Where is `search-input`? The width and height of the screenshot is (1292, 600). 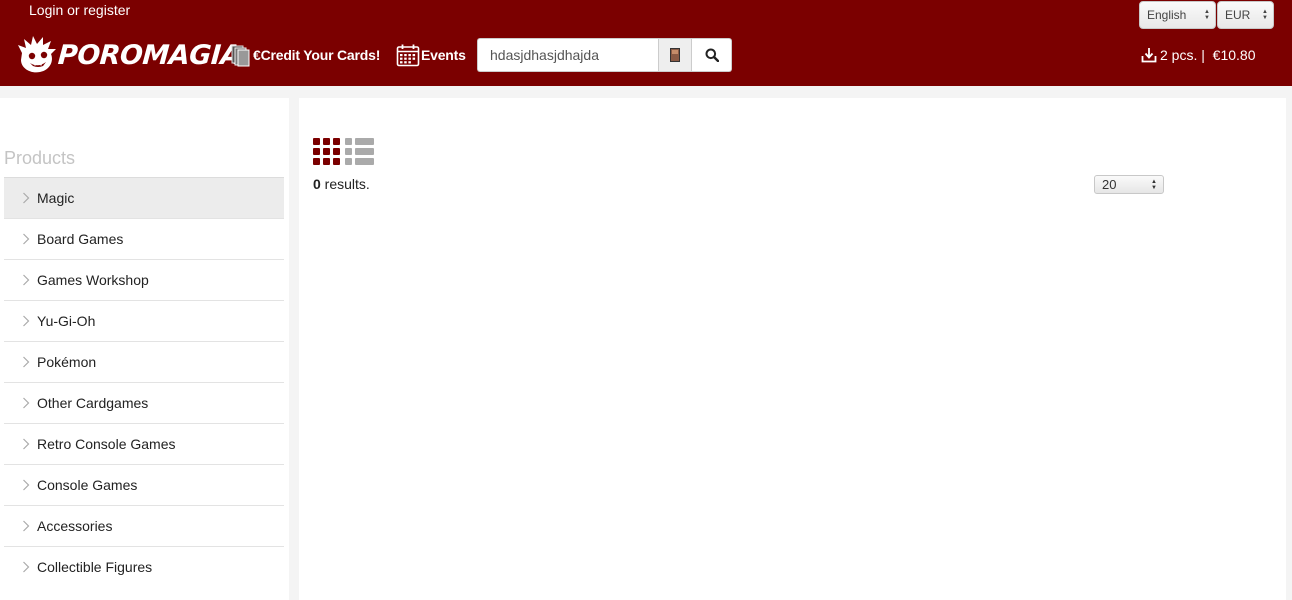 search-input is located at coordinates (567, 55).